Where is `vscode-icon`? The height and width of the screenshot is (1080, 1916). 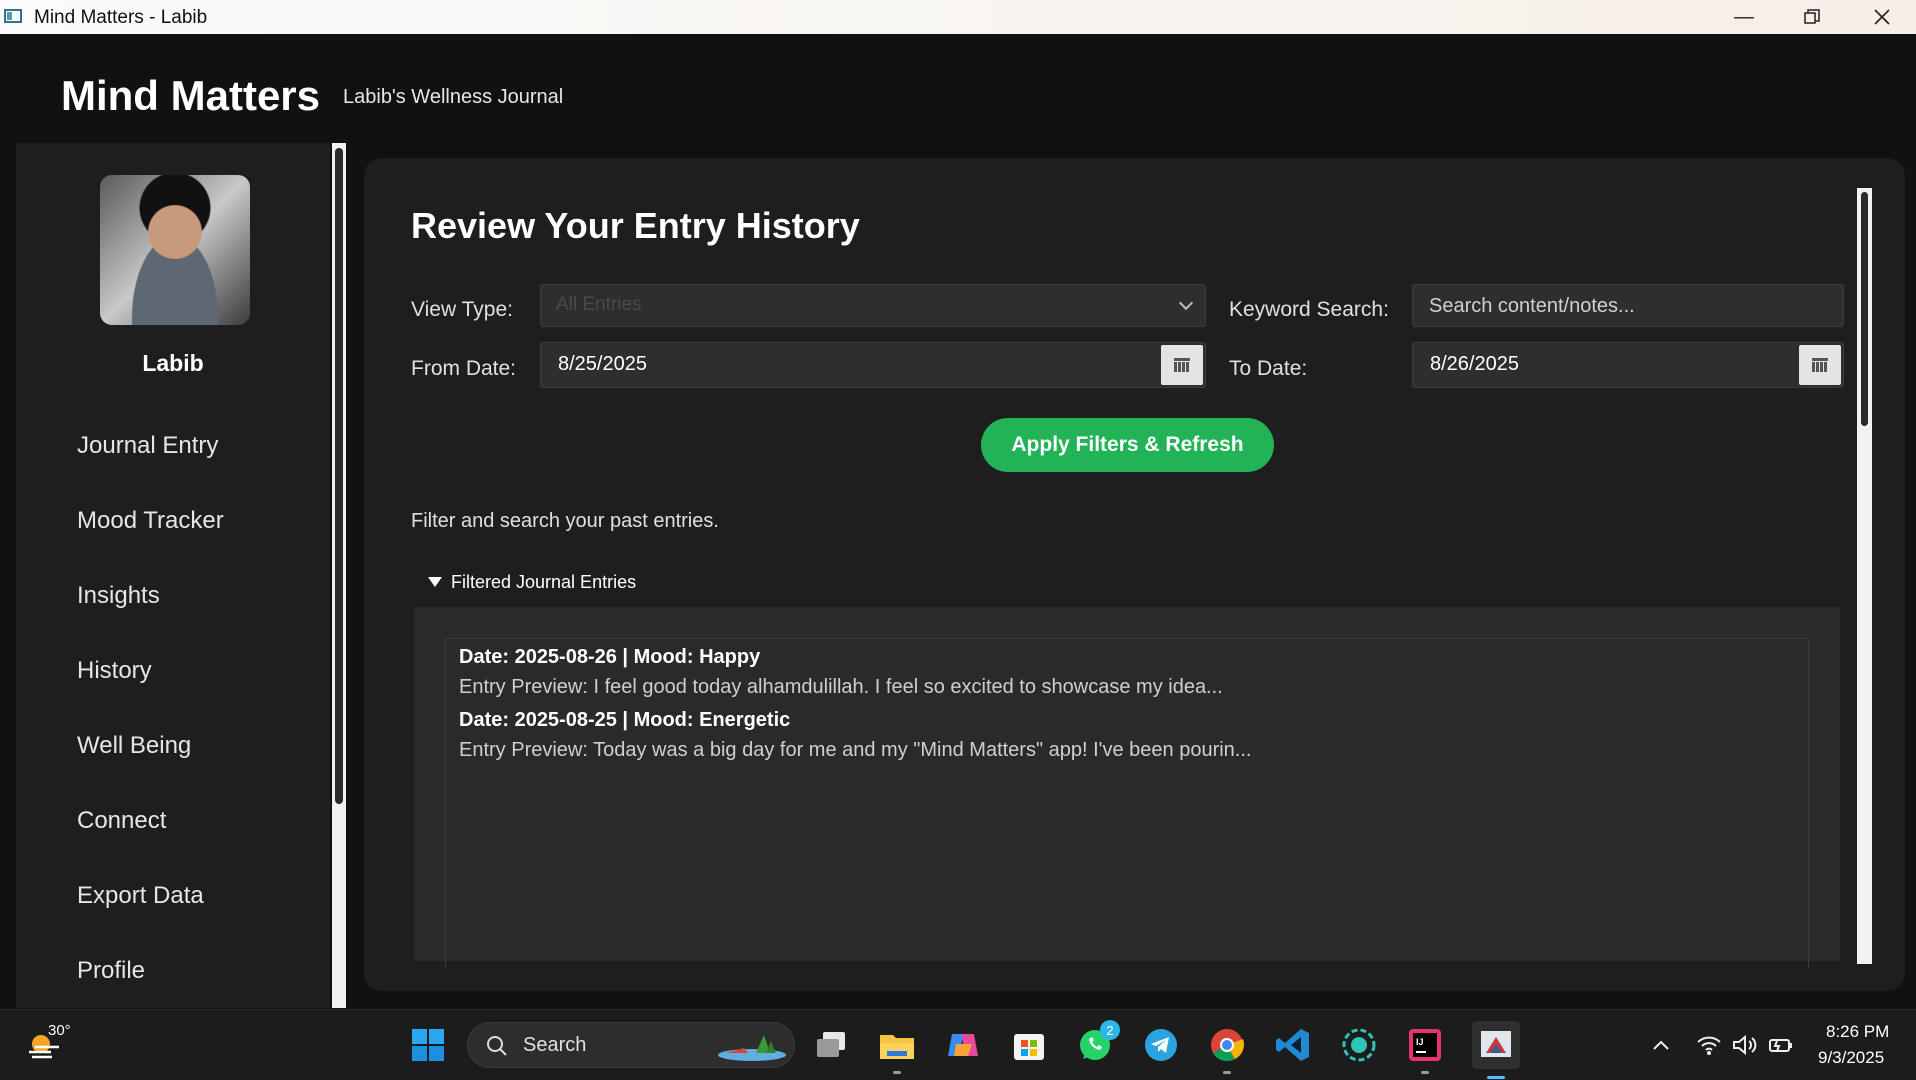
vscode-icon is located at coordinates (1293, 1045).